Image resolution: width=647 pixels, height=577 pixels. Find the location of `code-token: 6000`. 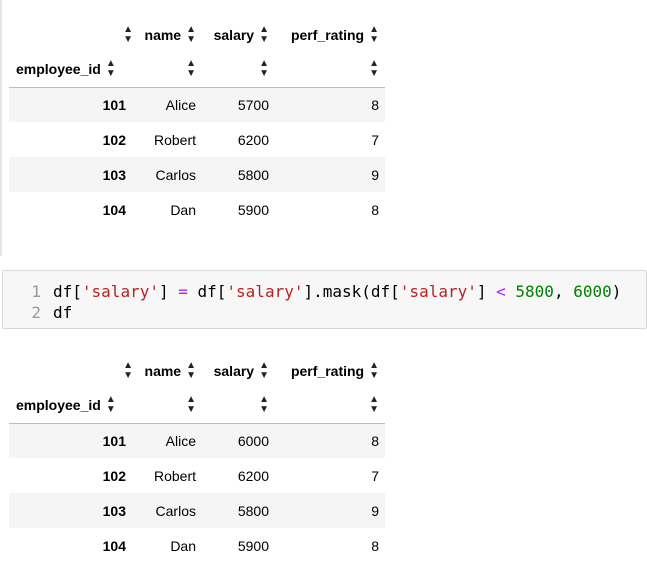

code-token: 6000 is located at coordinates (592, 291).